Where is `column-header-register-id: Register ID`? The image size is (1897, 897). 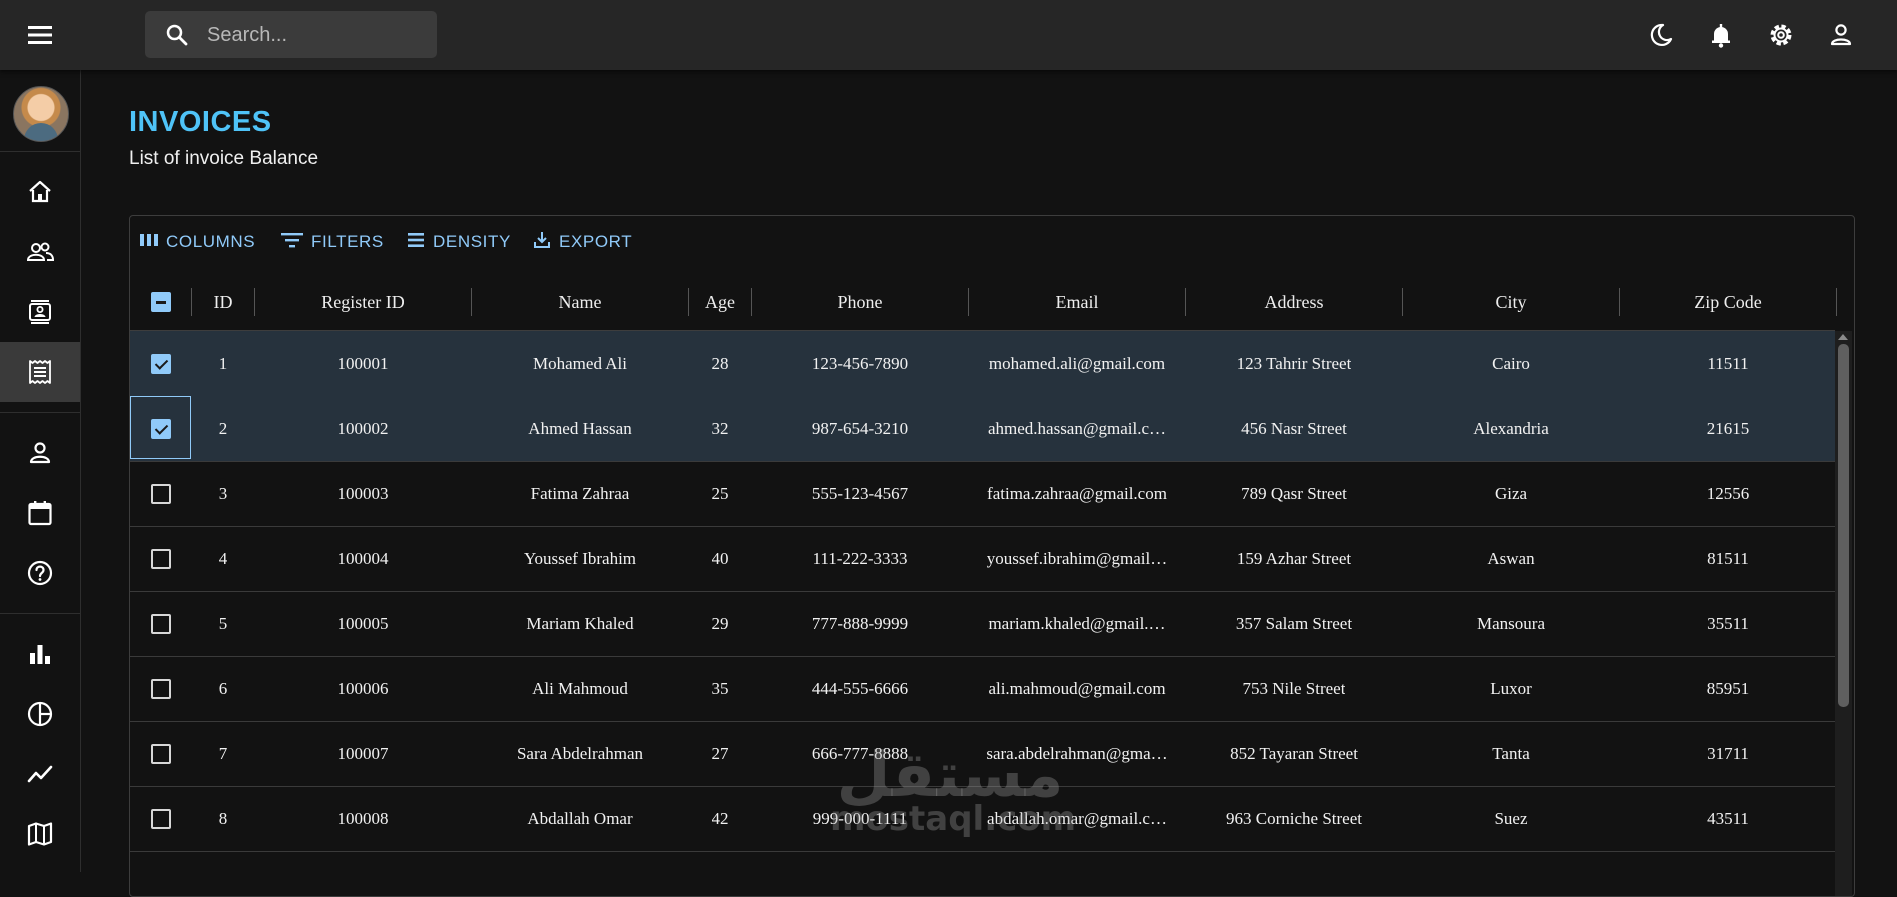
column-header-register-id: Register ID is located at coordinates (363, 302).